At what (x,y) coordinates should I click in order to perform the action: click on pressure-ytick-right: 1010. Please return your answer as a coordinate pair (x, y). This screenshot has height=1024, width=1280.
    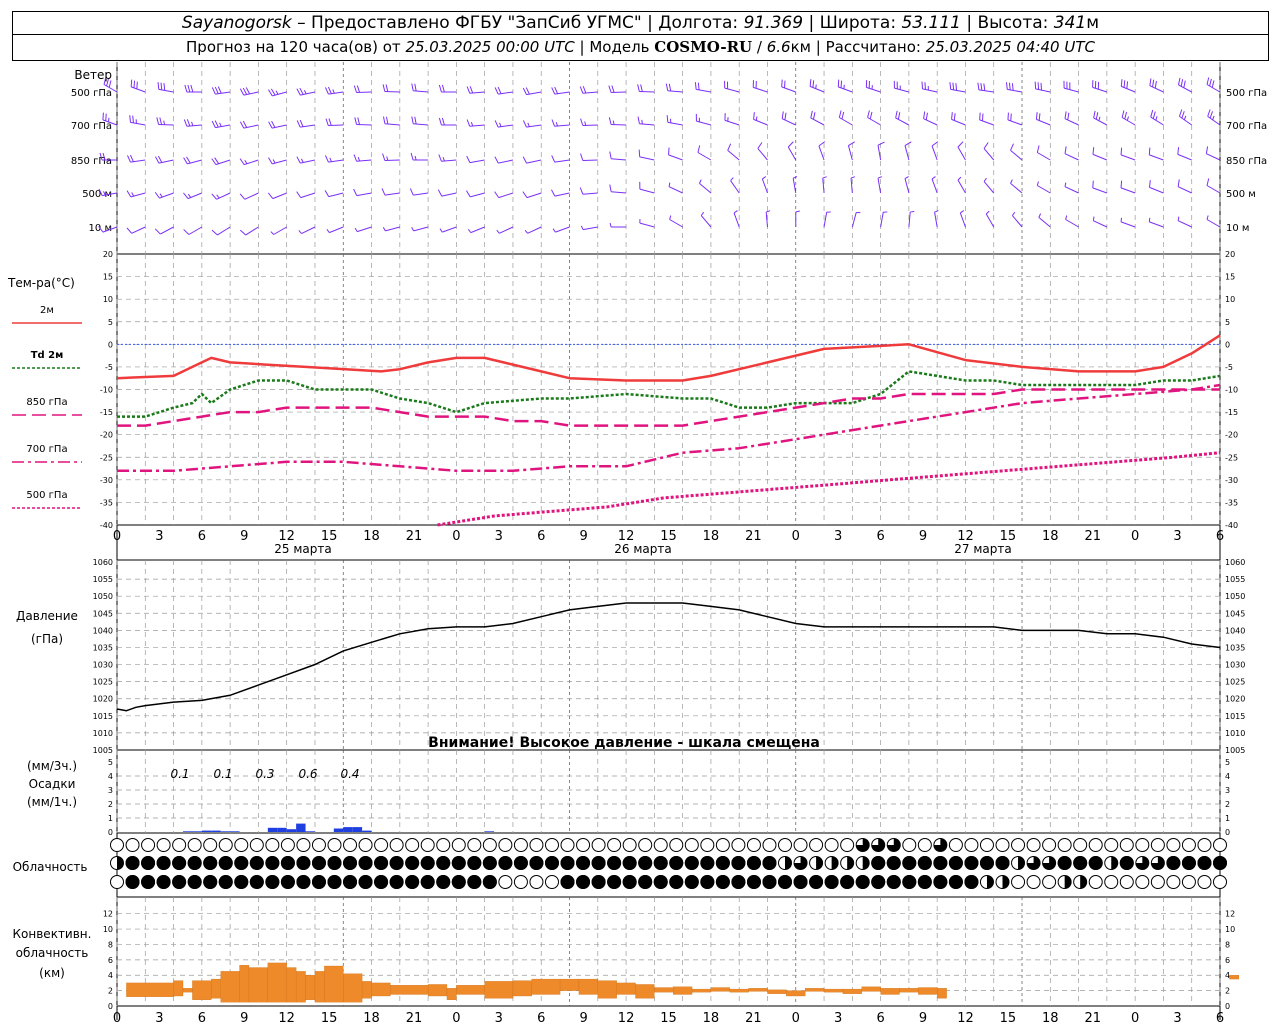
    Looking at the image, I should click on (1235, 733).